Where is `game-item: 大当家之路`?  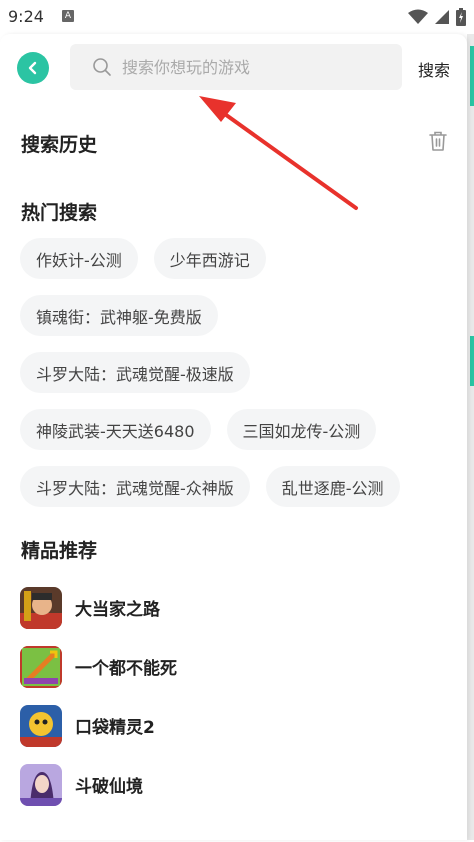
game-item: 大当家之路 is located at coordinates (98, 607).